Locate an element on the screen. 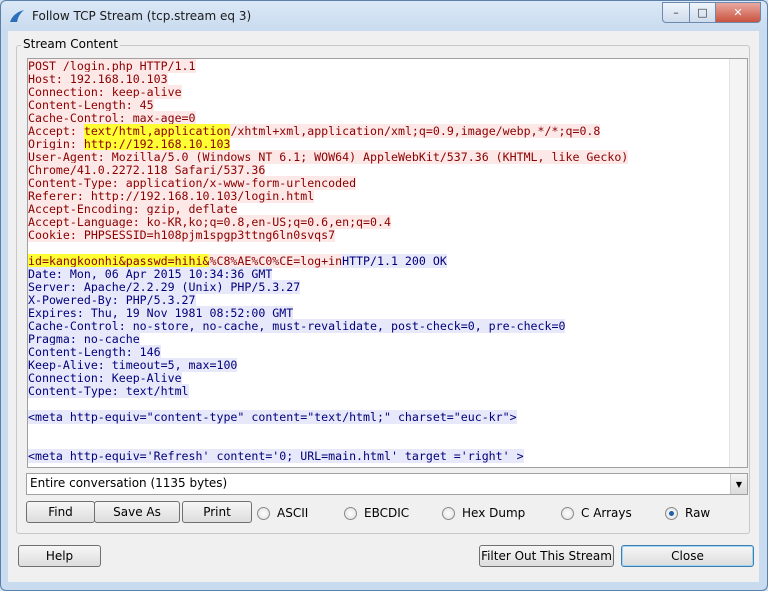 Image resolution: width=768 pixels, height=591 pixels. response-text: Keep-Alive: timeout=5, max=100 is located at coordinates (133, 365).